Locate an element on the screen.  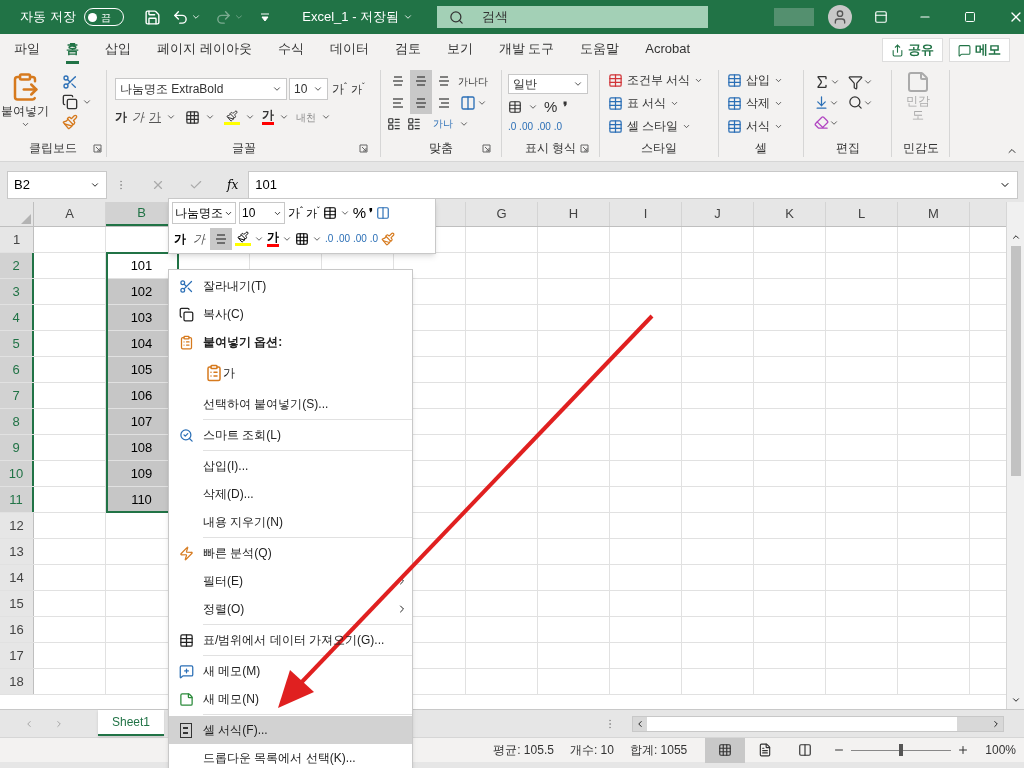
ribbon-tab: 수식 is located at coordinates (290, 50).